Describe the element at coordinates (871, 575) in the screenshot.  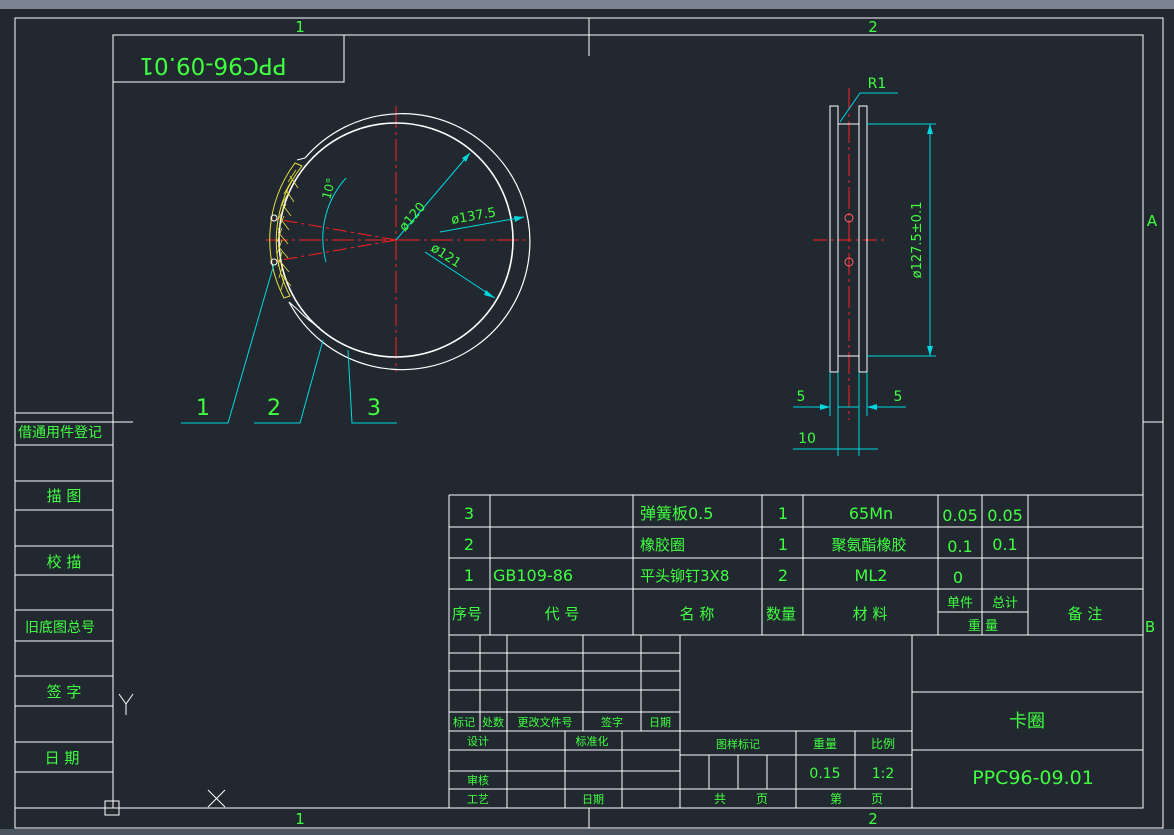
I see `bom-row1-material: ML2` at that location.